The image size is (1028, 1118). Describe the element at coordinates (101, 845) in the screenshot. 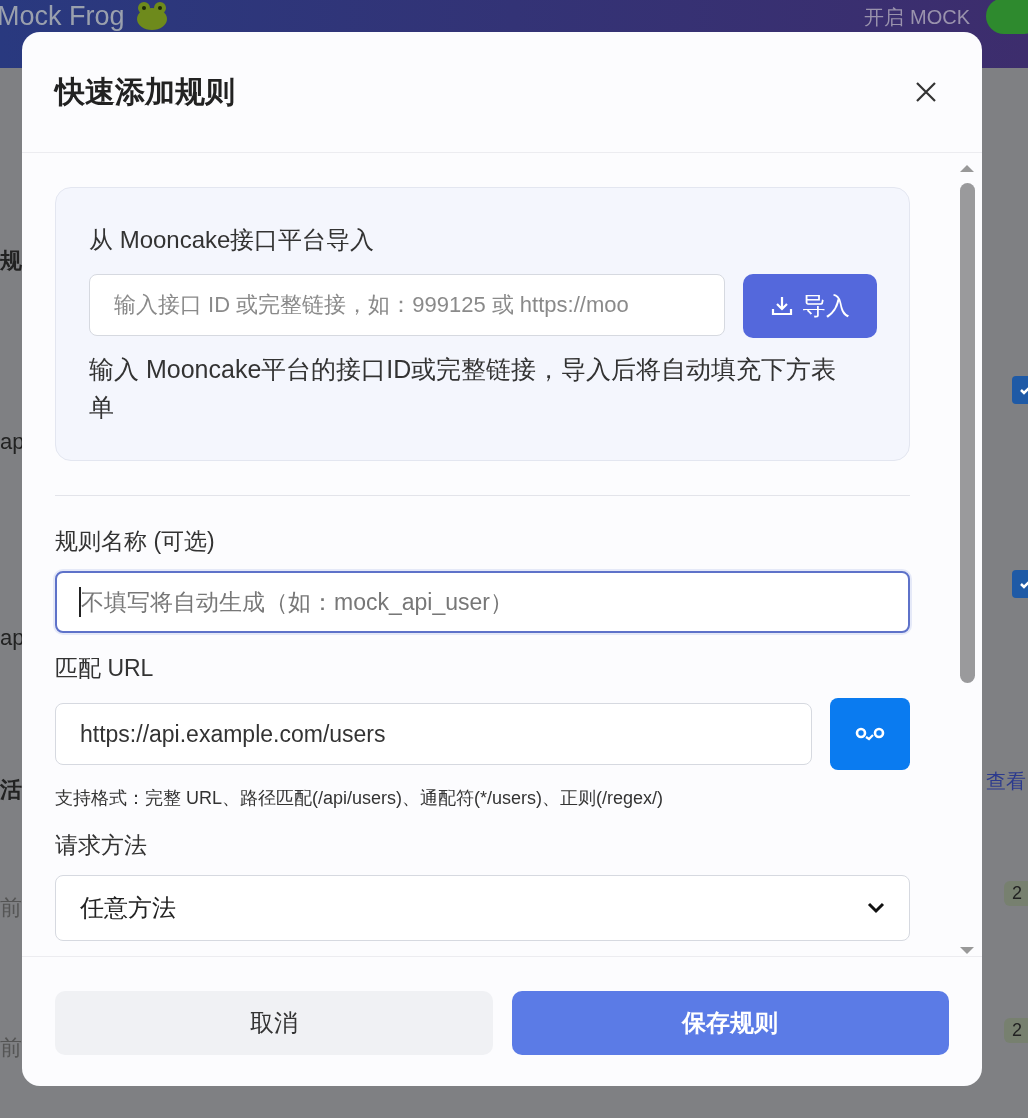

I see `field-label: 请求方法` at that location.